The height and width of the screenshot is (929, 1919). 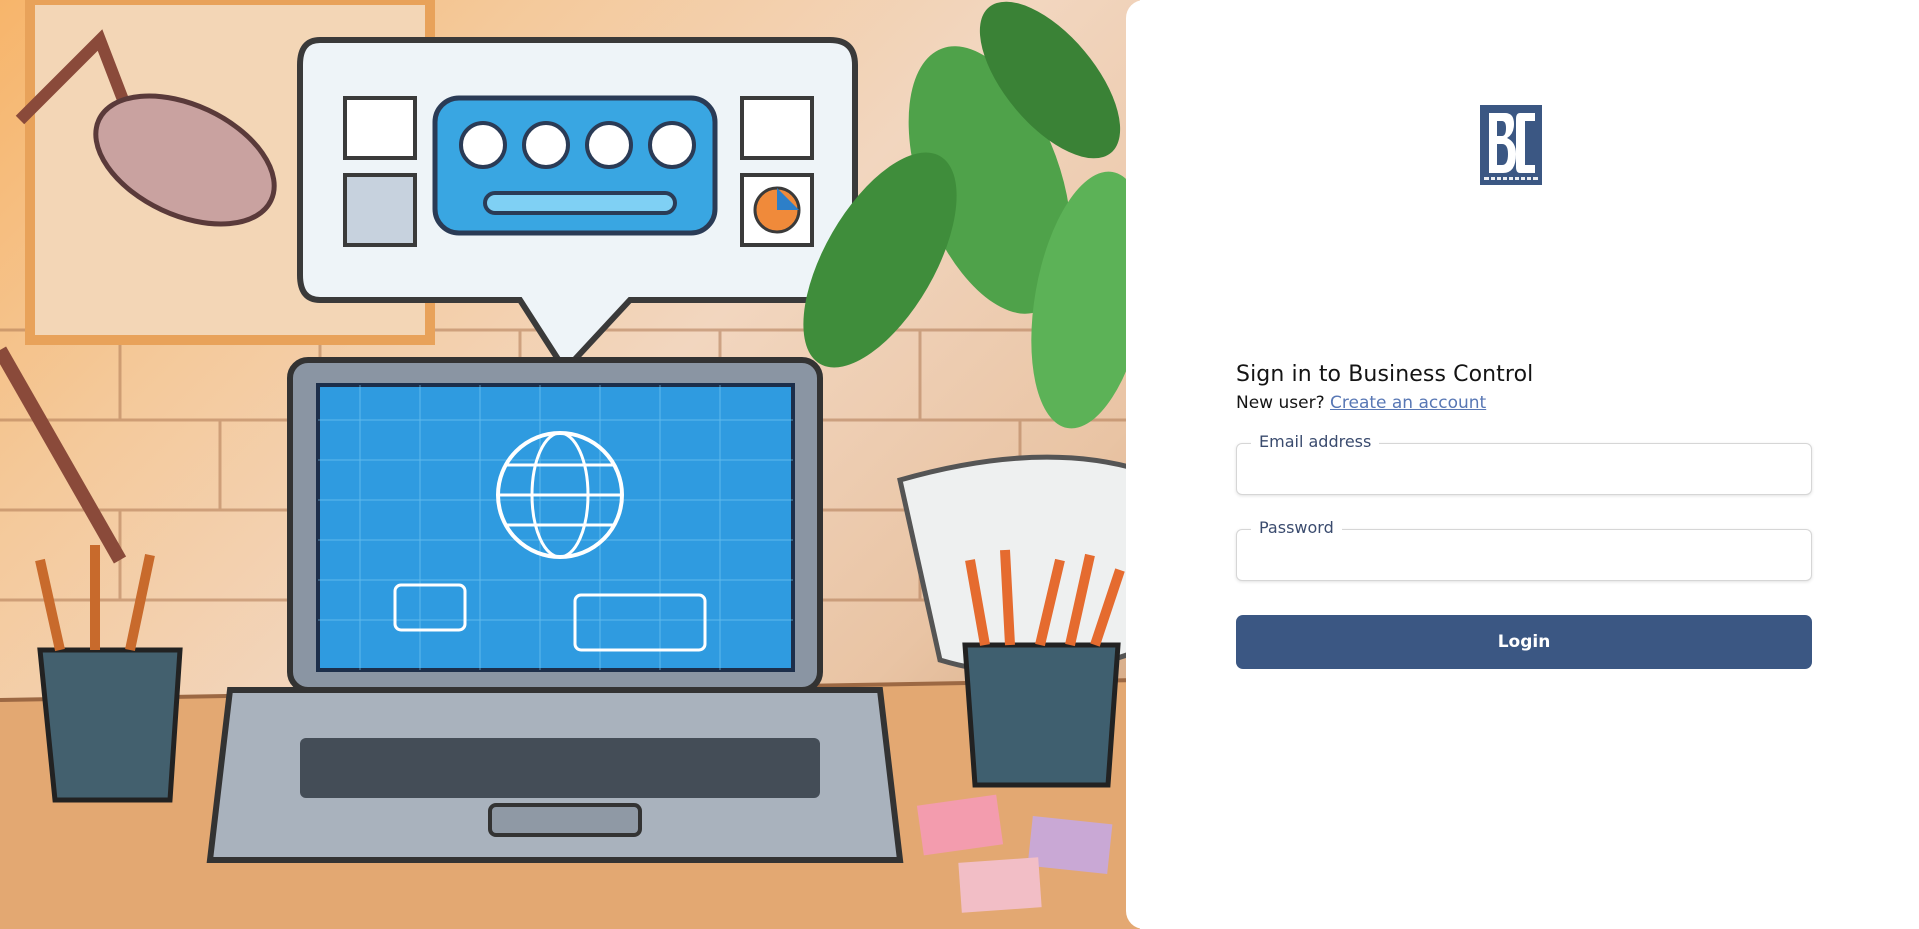 I want to click on email-field, so click(x=1524, y=469).